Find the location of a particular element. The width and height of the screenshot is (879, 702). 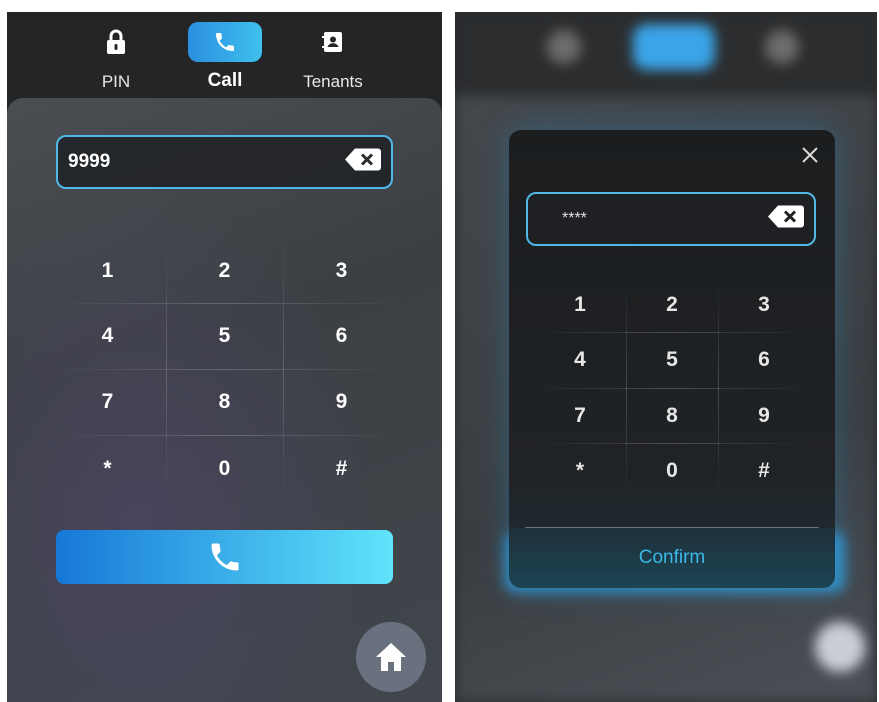

pin-key-6: 6 is located at coordinates (764, 360).